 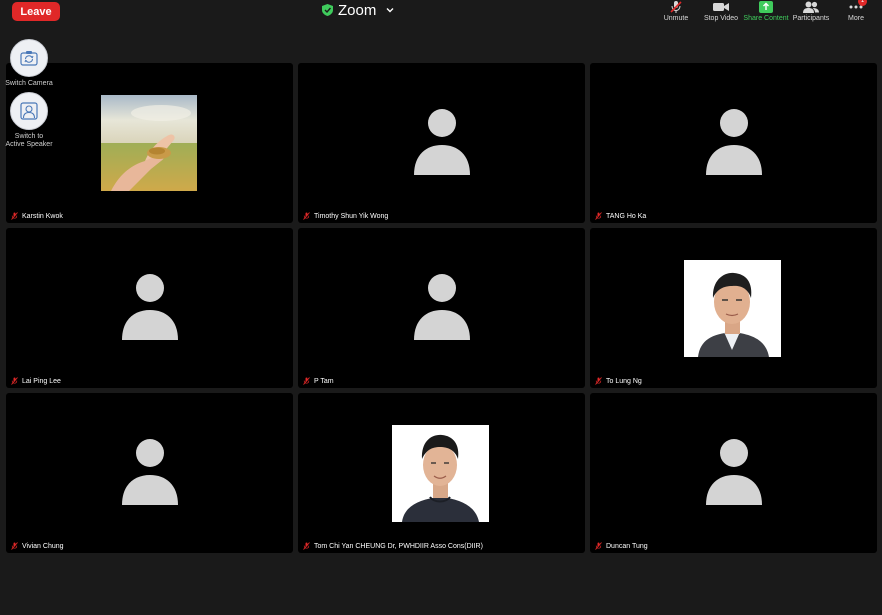 I want to click on participant-name-tag: Duncan Tung, so click(x=621, y=546).